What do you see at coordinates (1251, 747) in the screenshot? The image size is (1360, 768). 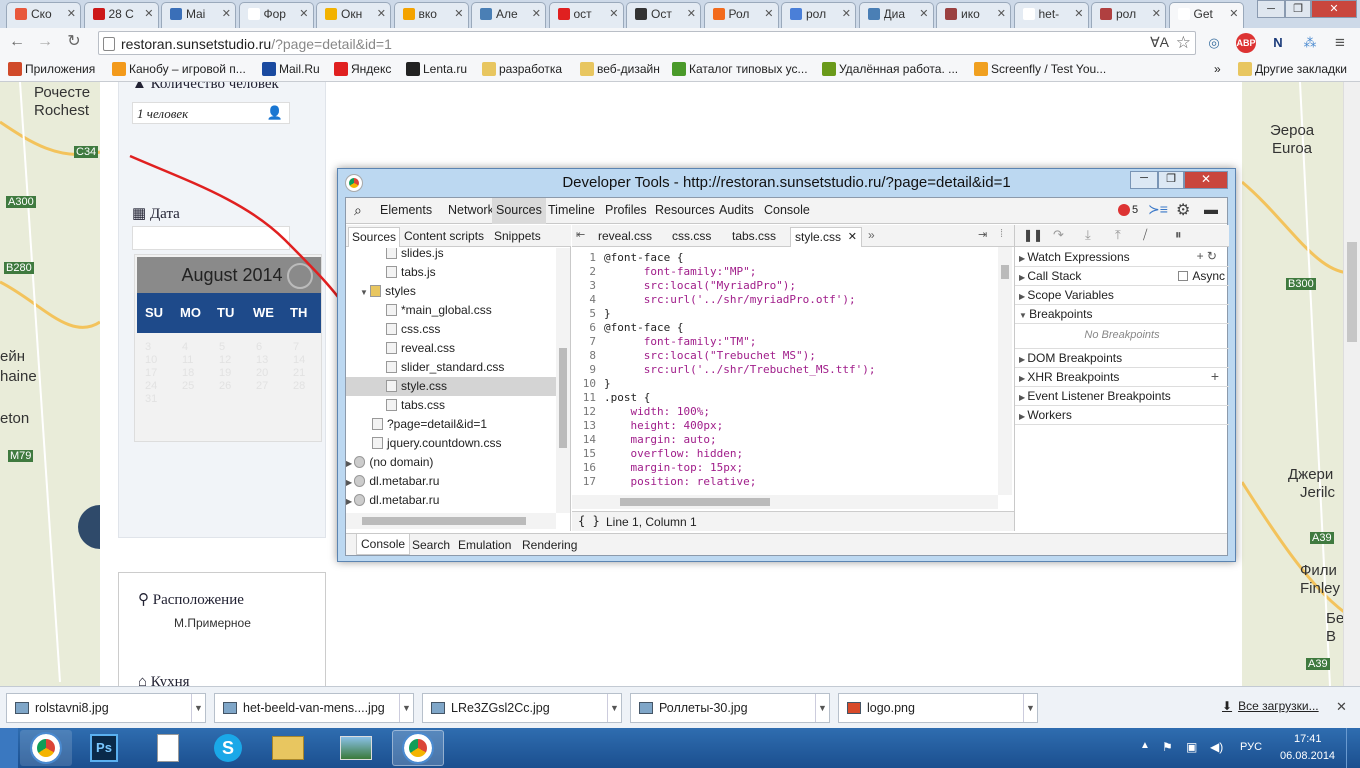 I see `language-indicator: РУС` at bounding box center [1251, 747].